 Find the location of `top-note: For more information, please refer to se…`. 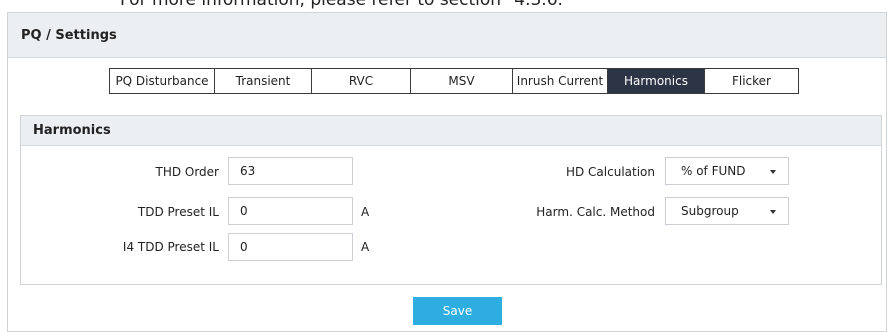

top-note: For more information, please refer to se… is located at coordinates (345, 5).